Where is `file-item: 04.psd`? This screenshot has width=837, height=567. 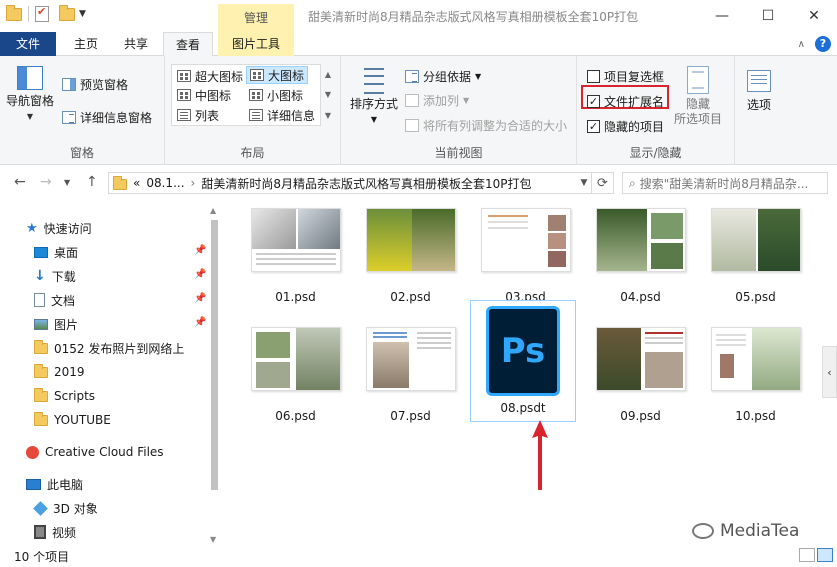 file-item: 04.psd is located at coordinates (640, 267).